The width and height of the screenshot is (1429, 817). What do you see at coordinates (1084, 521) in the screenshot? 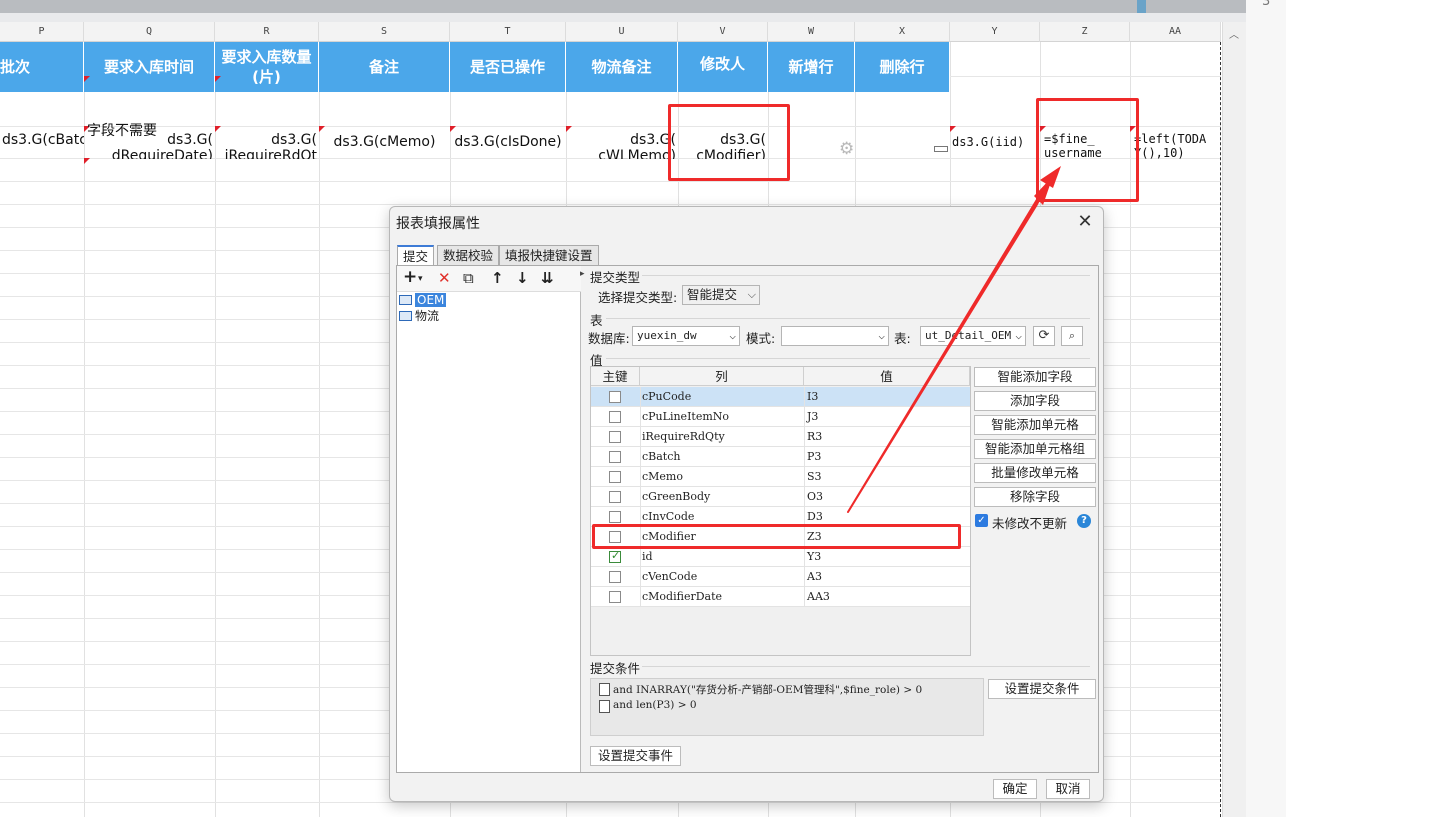
I see `help-icon: ?` at bounding box center [1084, 521].